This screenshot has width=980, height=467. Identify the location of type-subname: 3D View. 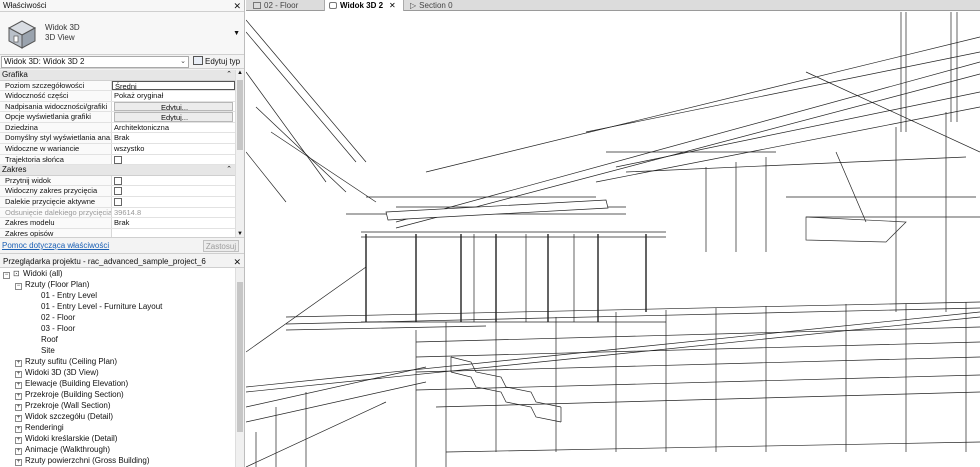
(60, 37).